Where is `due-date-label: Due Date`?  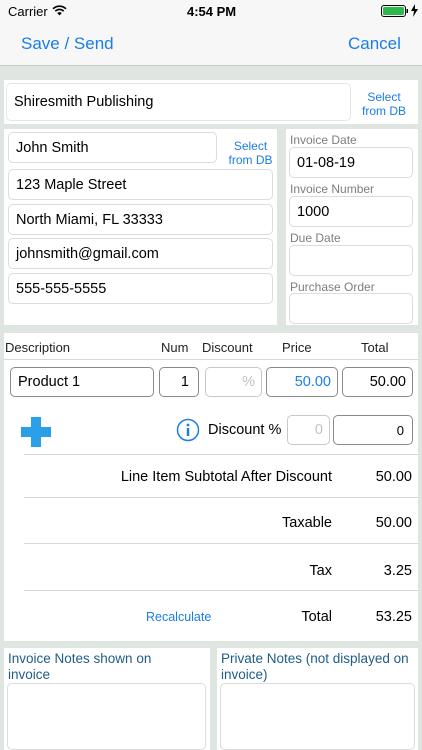
due-date-label: Due Date is located at coordinates (315, 238).